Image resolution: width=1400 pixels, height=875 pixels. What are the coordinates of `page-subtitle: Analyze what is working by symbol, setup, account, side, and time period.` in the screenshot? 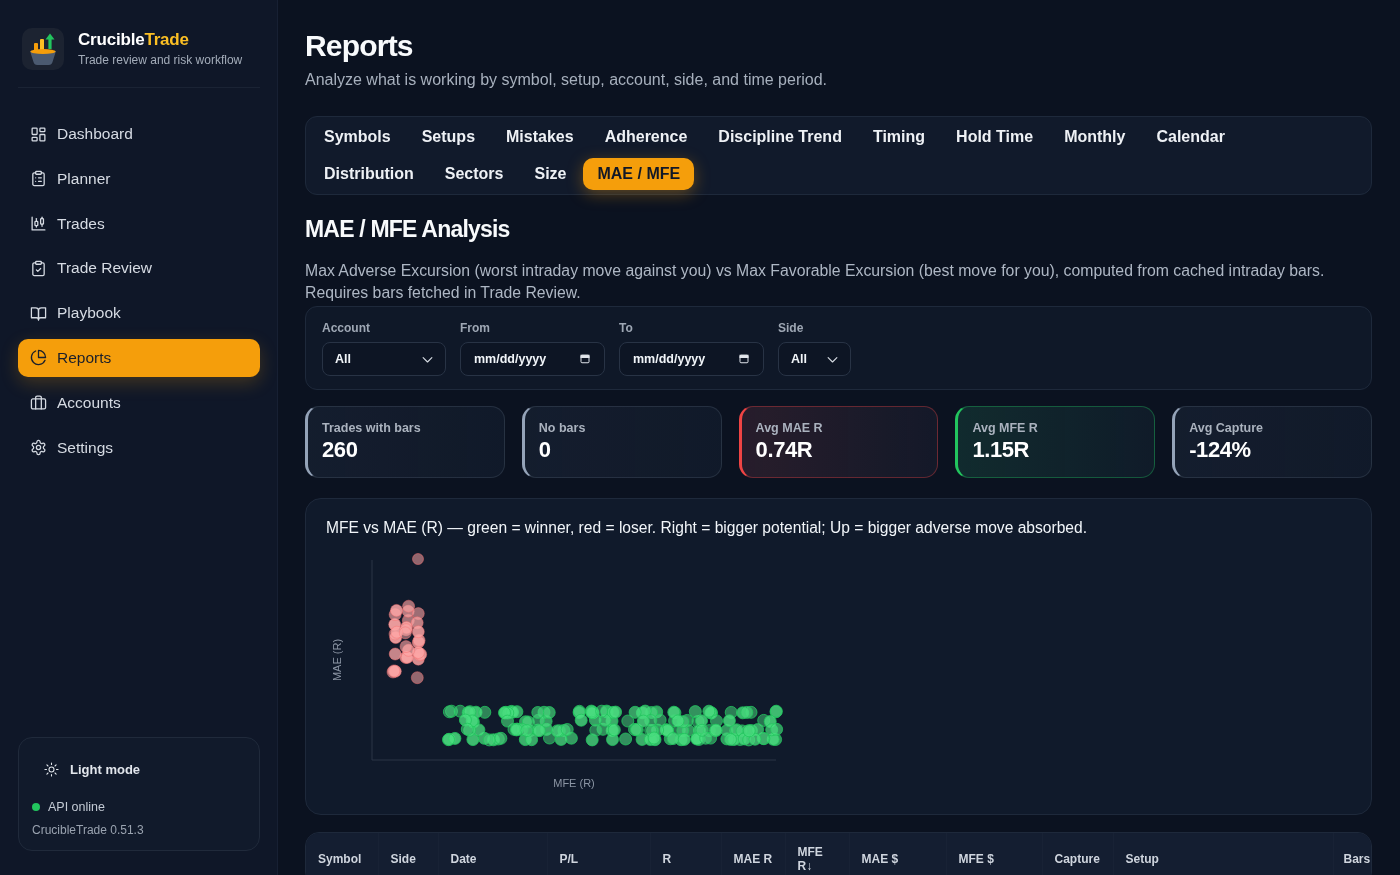 It's located at (567, 80).